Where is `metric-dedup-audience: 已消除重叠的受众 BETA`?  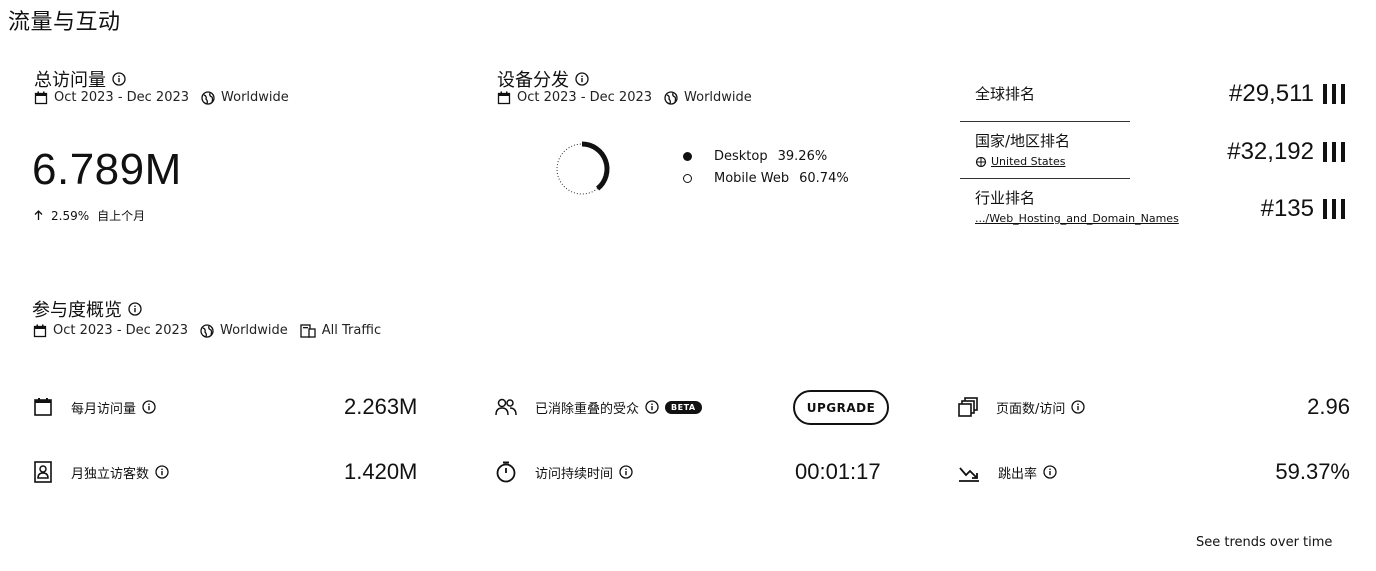
metric-dedup-audience: 已消除重叠的受众 BETA is located at coordinates (598, 407).